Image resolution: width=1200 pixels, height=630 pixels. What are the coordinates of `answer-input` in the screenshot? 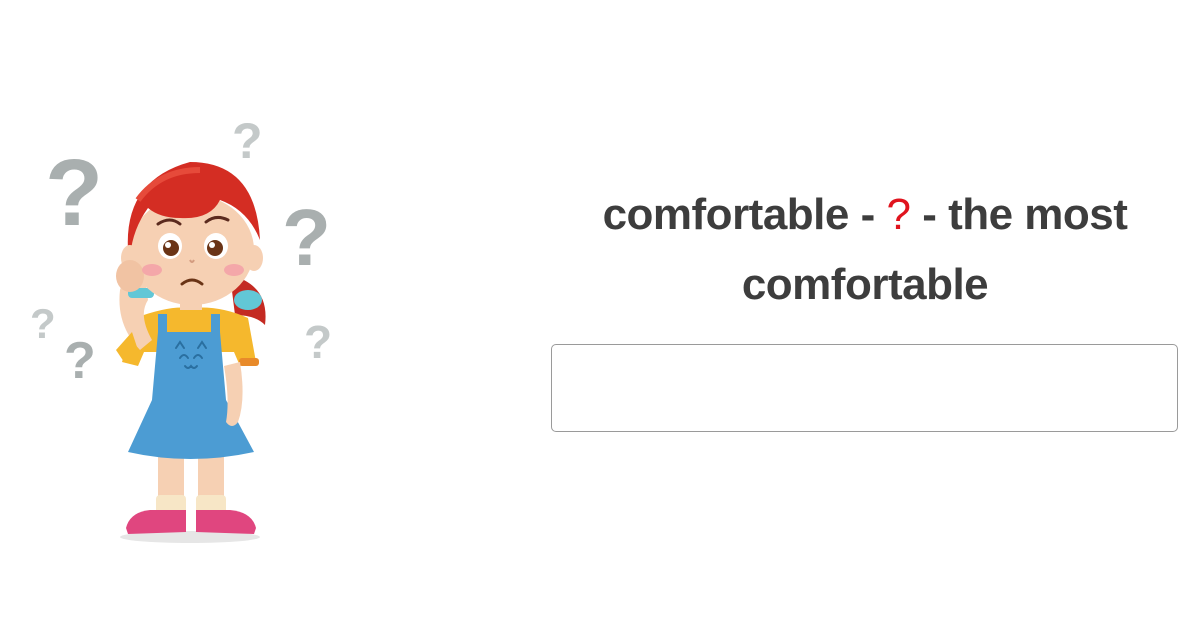 It's located at (864, 388).